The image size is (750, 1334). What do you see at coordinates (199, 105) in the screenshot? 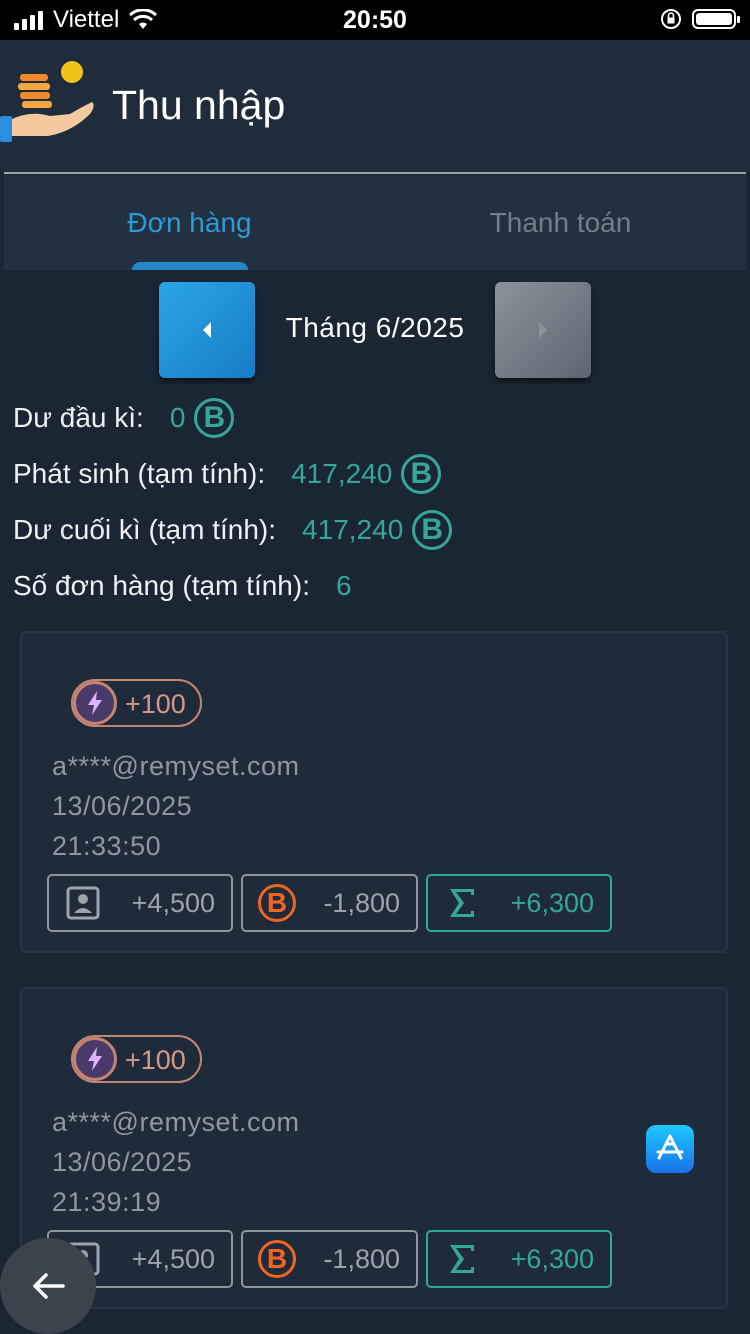
I see `page-title: Thu nhập` at bounding box center [199, 105].